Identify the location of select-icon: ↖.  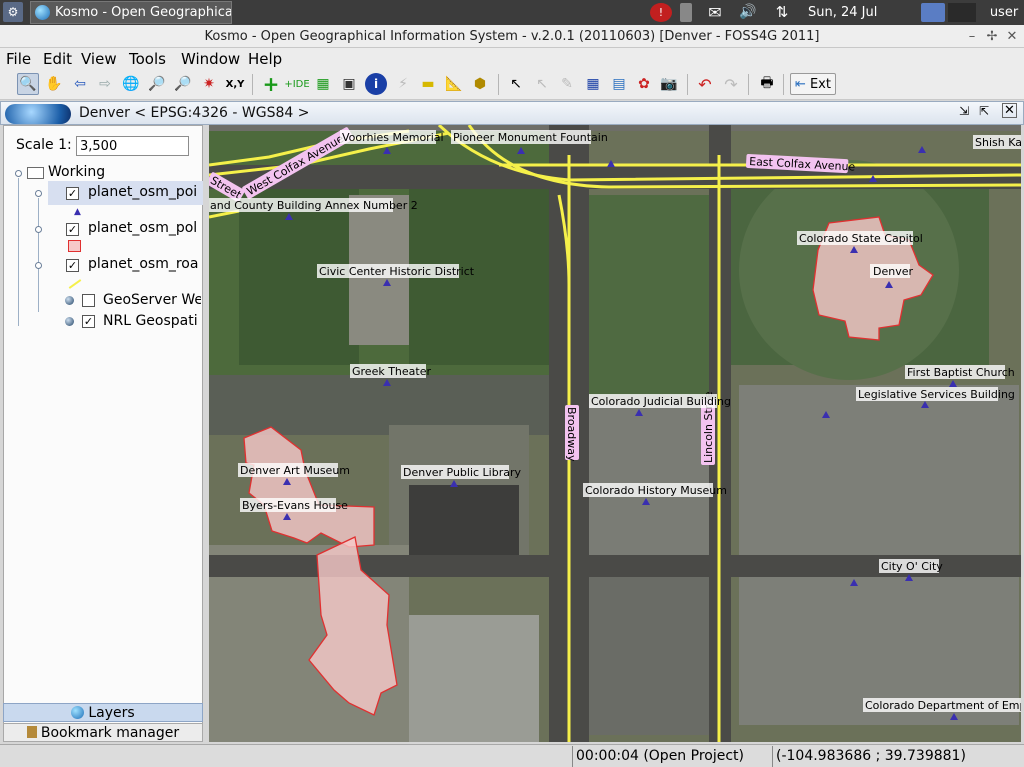
(516, 84).